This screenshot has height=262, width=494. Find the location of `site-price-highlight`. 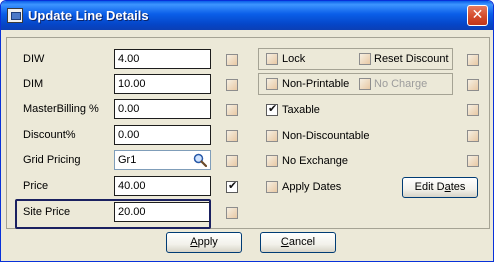

site-price-highlight is located at coordinates (113, 214).